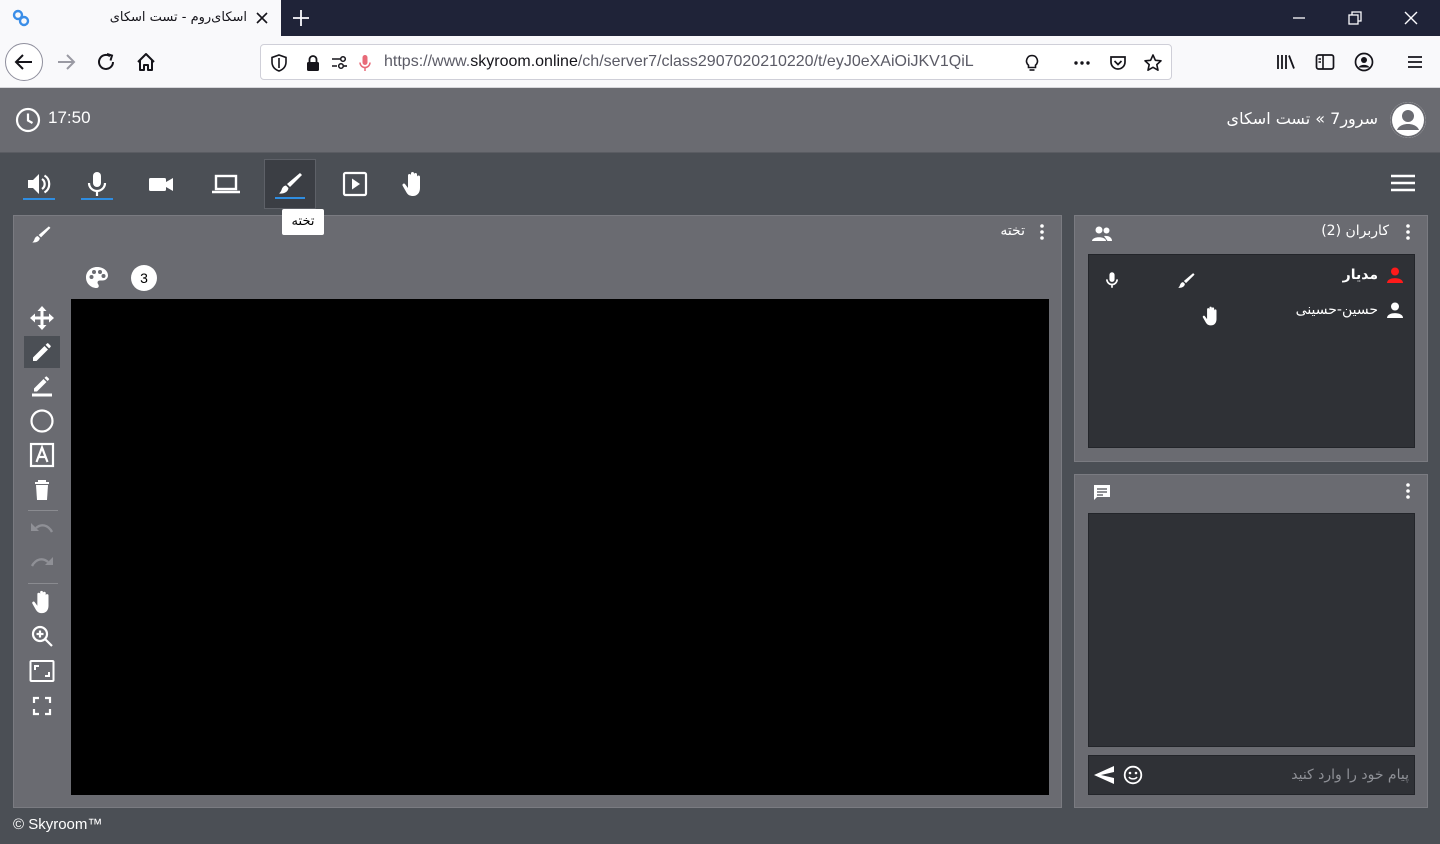 This screenshot has height=844, width=1440. Describe the element at coordinates (42, 602) in the screenshot. I see `pan-tool` at that location.